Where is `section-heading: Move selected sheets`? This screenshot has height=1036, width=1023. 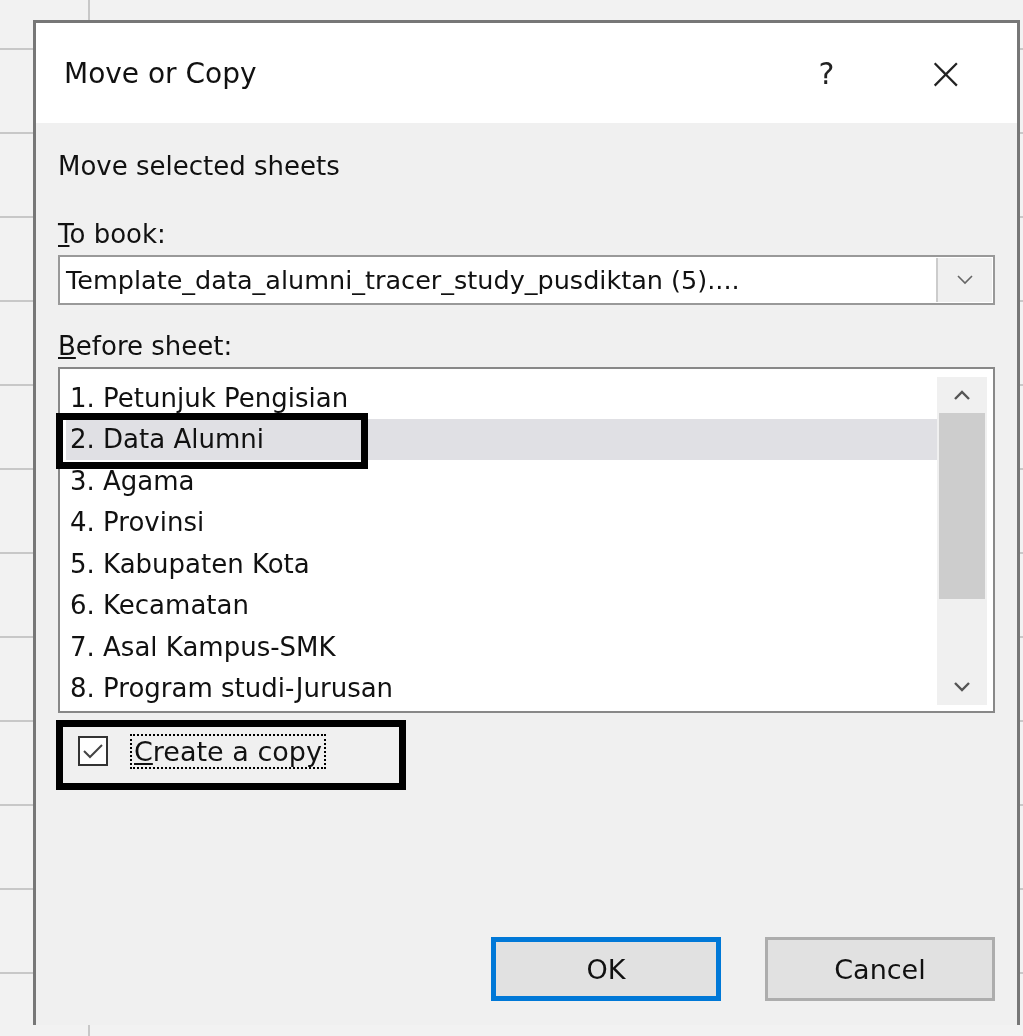
section-heading: Move selected sheets is located at coordinates (199, 166).